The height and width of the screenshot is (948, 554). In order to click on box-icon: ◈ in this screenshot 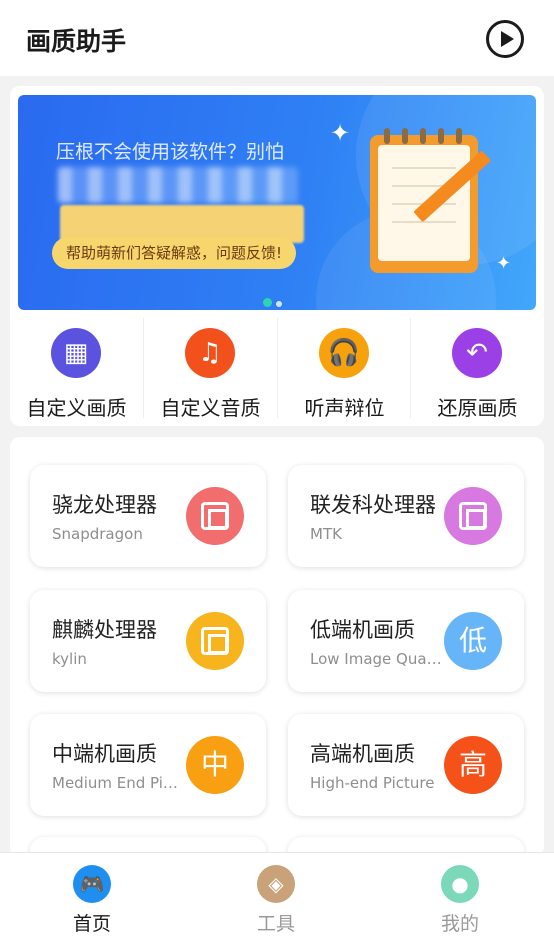, I will do `click(276, 884)`.